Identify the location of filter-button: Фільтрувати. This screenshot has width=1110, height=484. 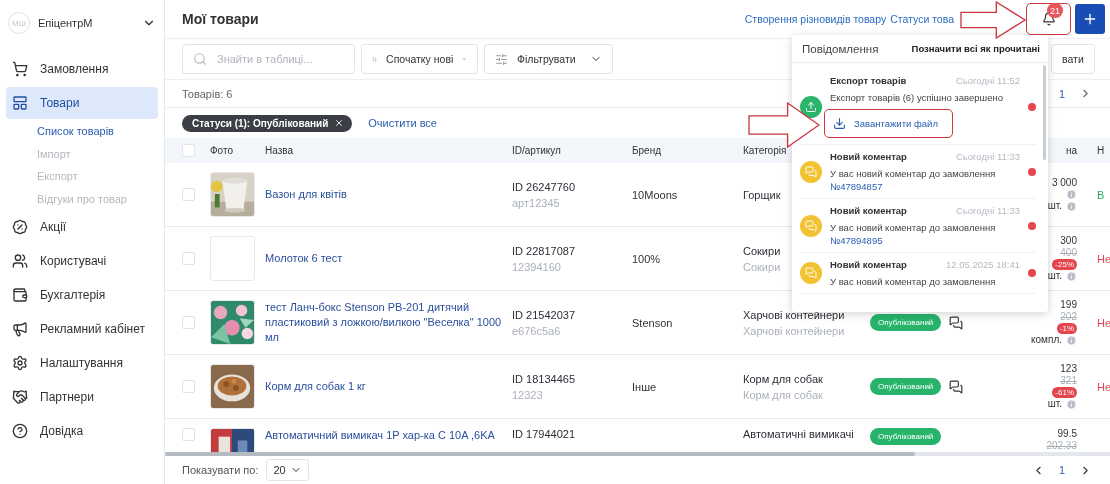
(548, 59).